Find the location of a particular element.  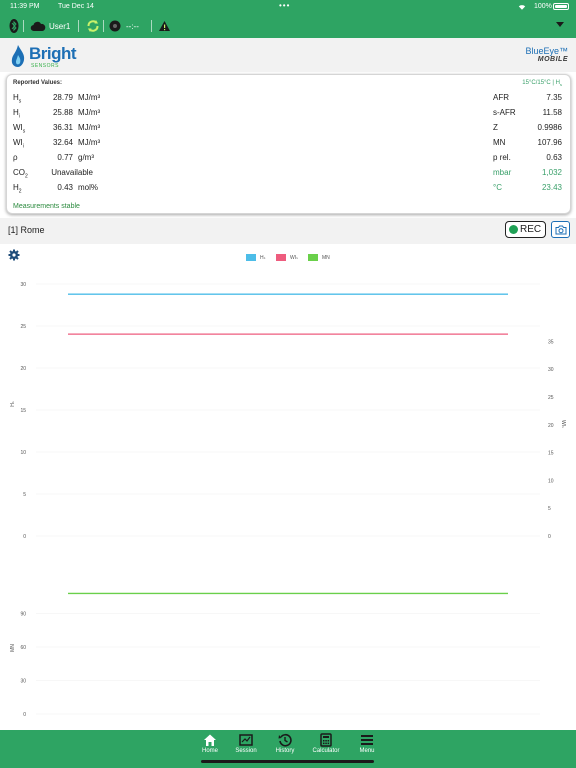

nav-label: Calculator is located at coordinates (326, 751).